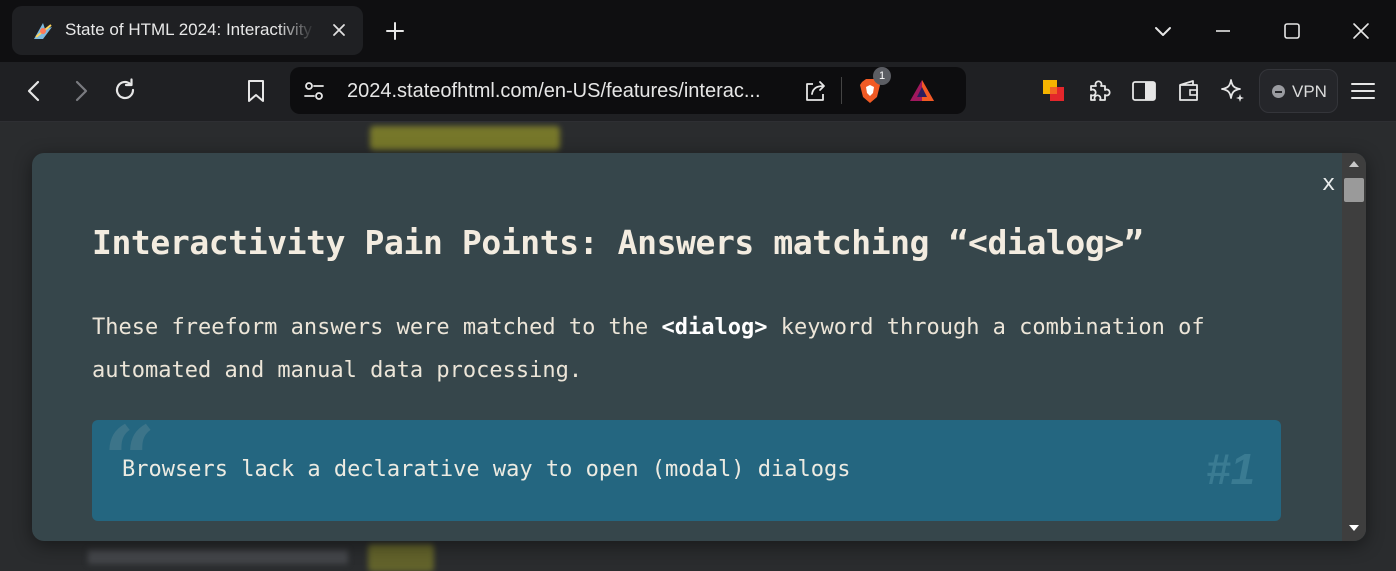  I want to click on forward-icon, so click(80, 91).